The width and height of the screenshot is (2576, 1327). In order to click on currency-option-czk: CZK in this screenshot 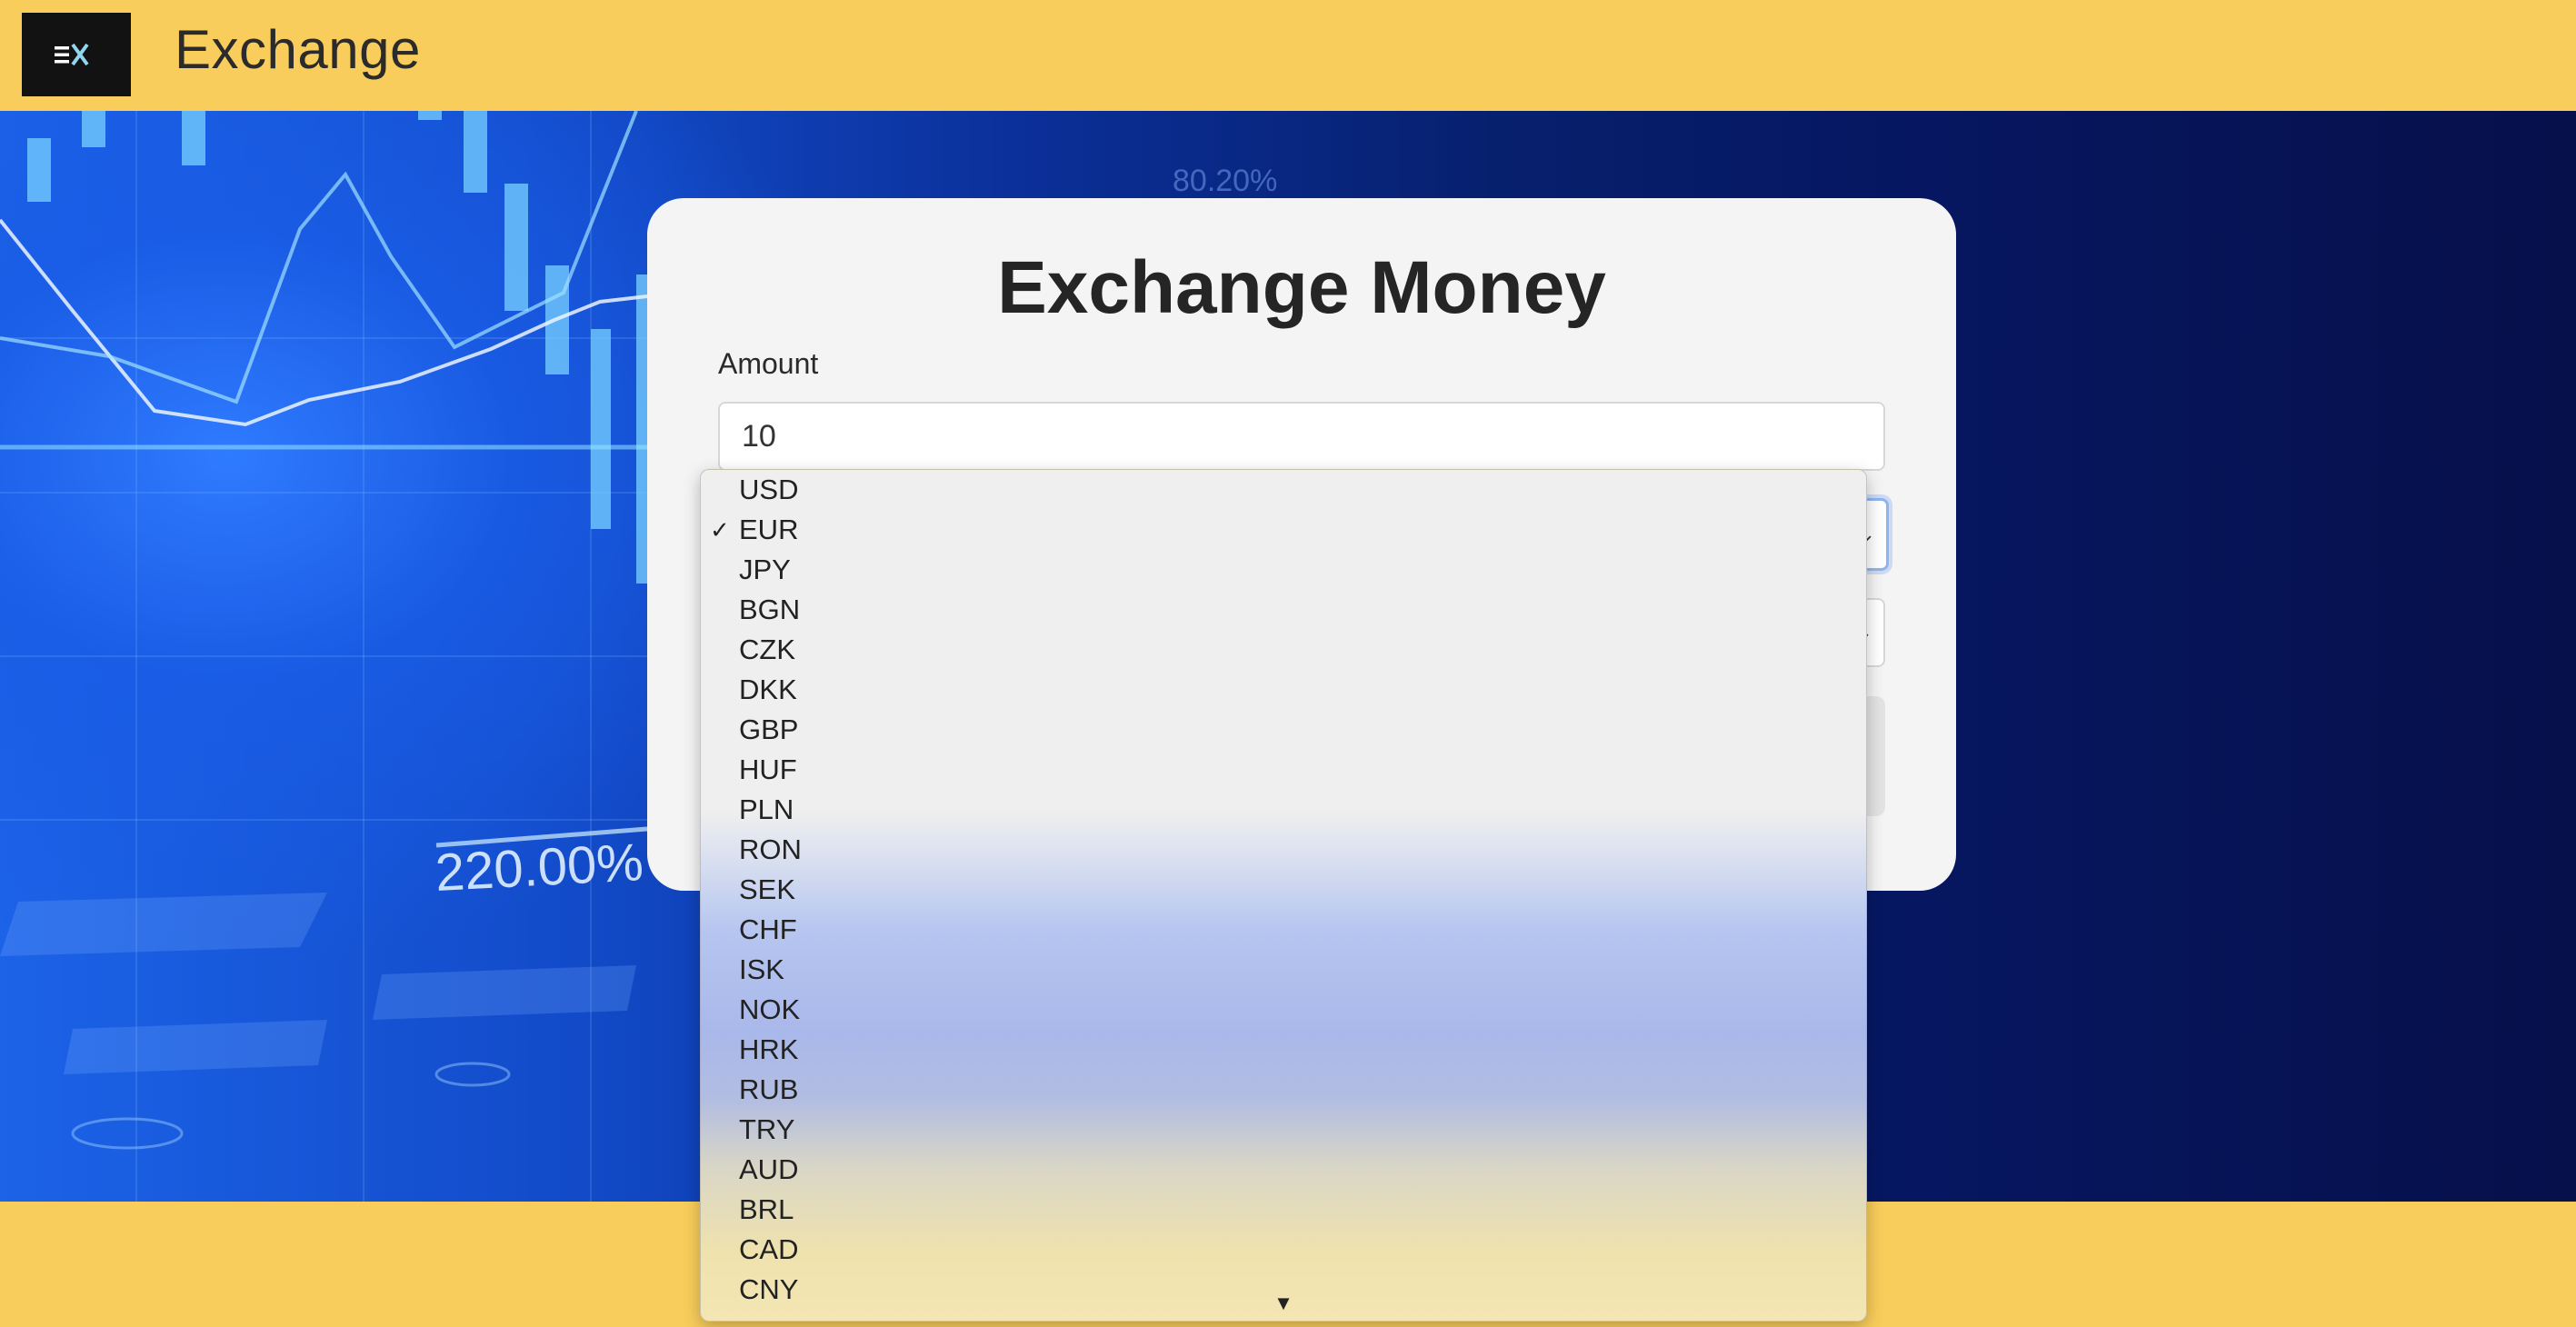, I will do `click(1283, 650)`.